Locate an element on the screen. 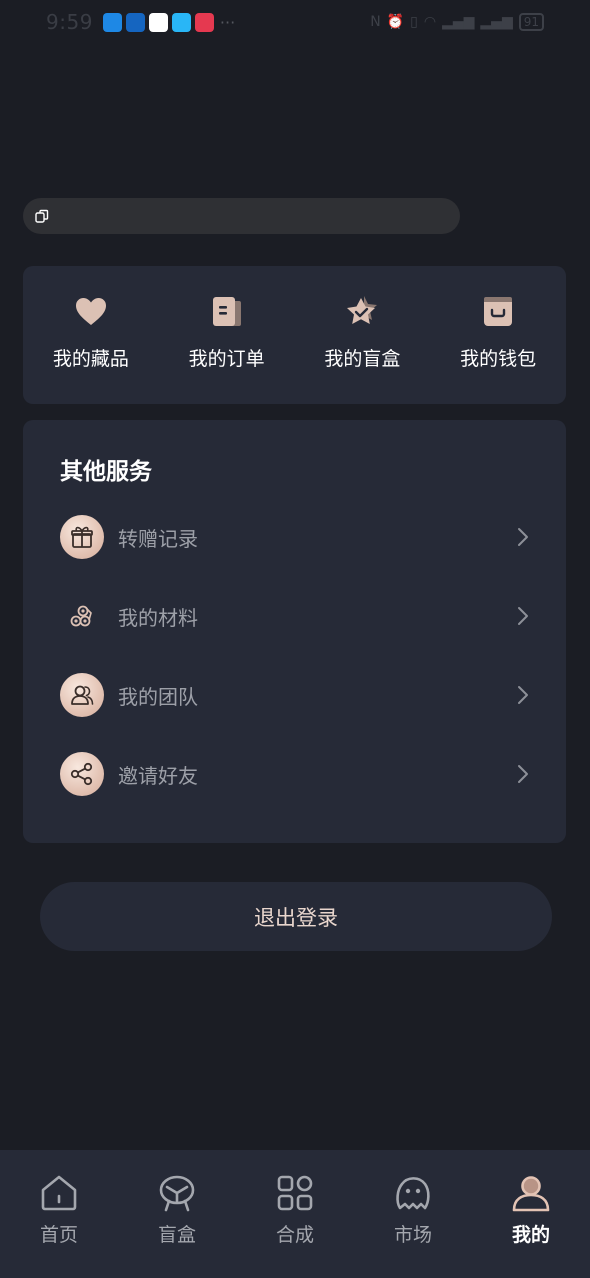 The width and height of the screenshot is (590, 1278). status-more-icon: ··· is located at coordinates (227, 22).